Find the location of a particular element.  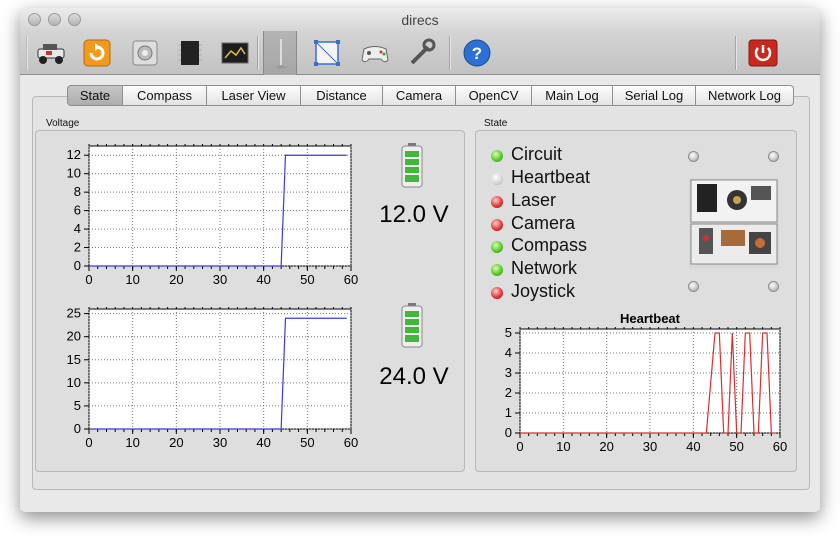

y-tick-label: 3 is located at coordinates (508, 372).